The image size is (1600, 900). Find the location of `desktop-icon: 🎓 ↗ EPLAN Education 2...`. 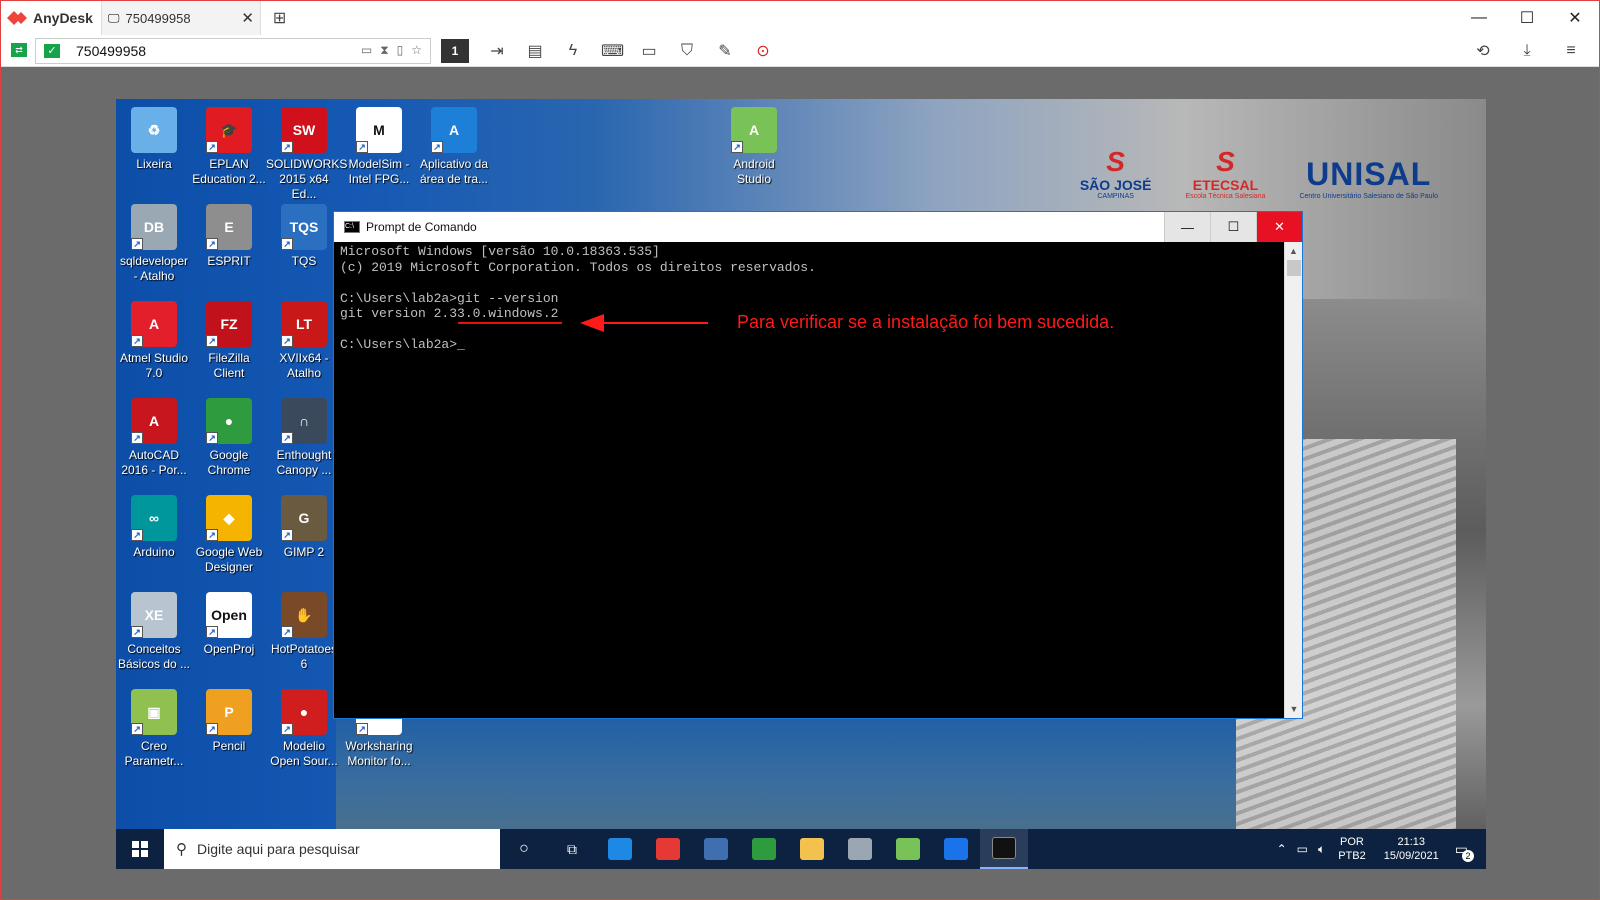

desktop-icon: 🎓 ↗ EPLAN Education 2... is located at coordinates (229, 147).